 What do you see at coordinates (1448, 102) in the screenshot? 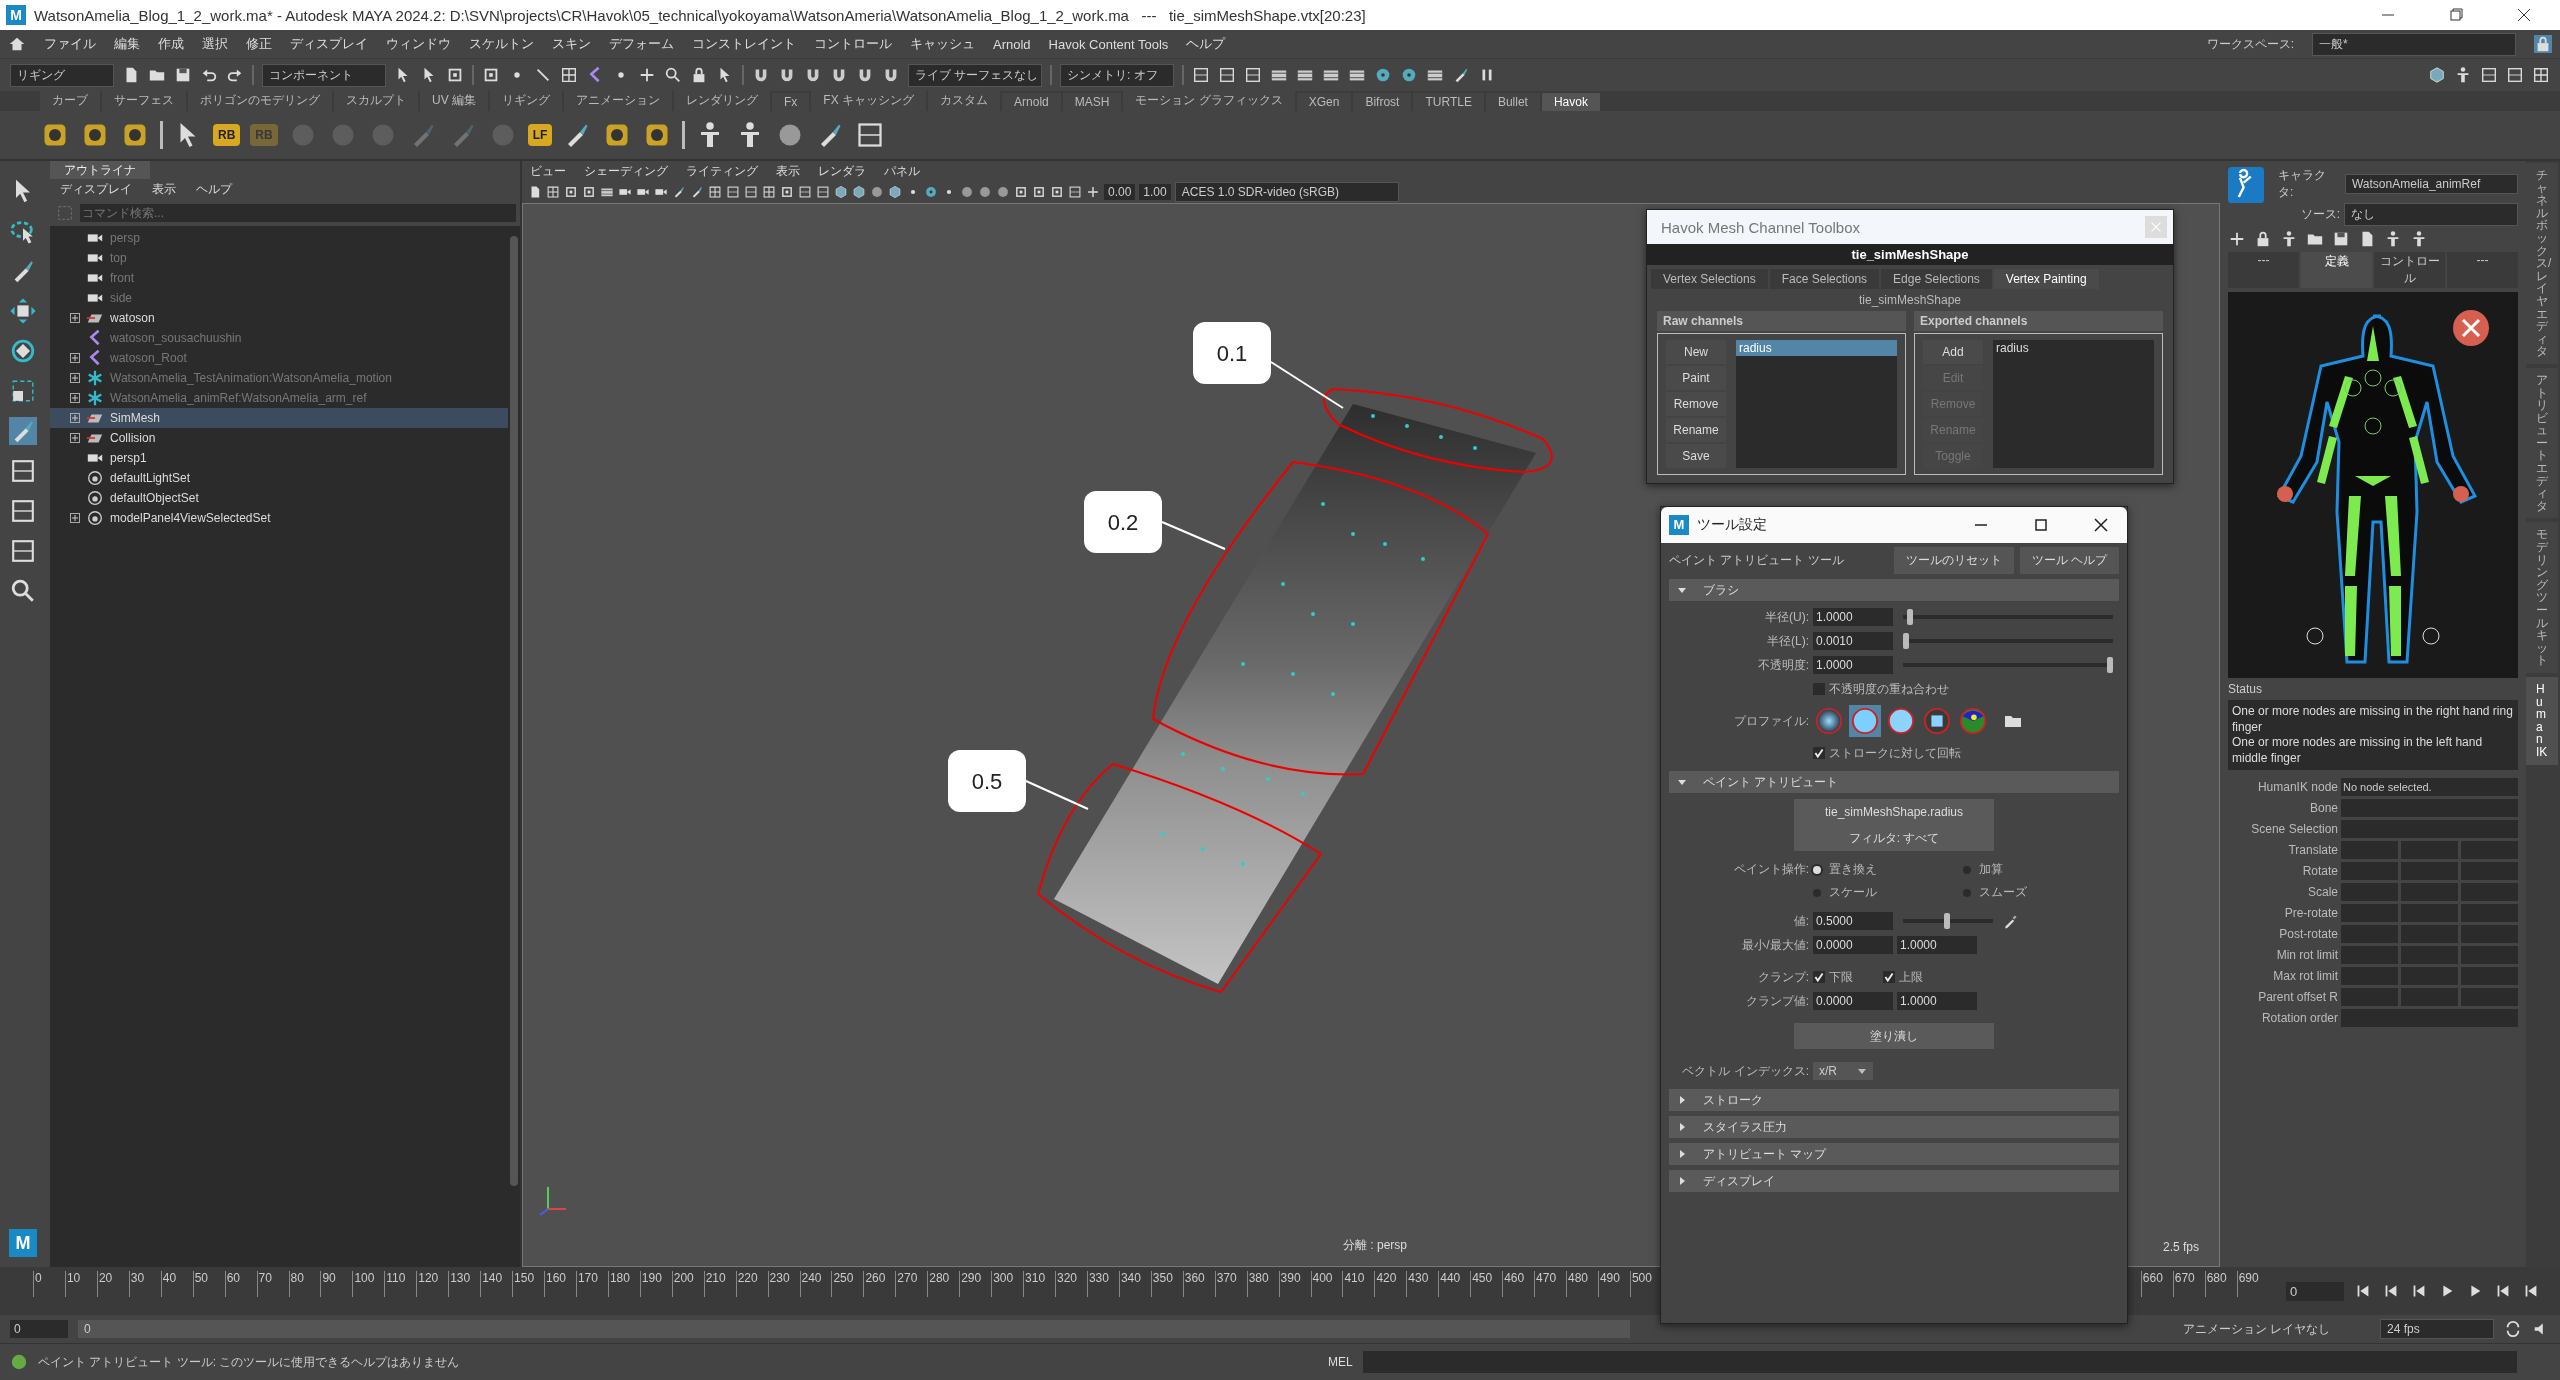
I see `shelf-tab: TURTLE` at bounding box center [1448, 102].